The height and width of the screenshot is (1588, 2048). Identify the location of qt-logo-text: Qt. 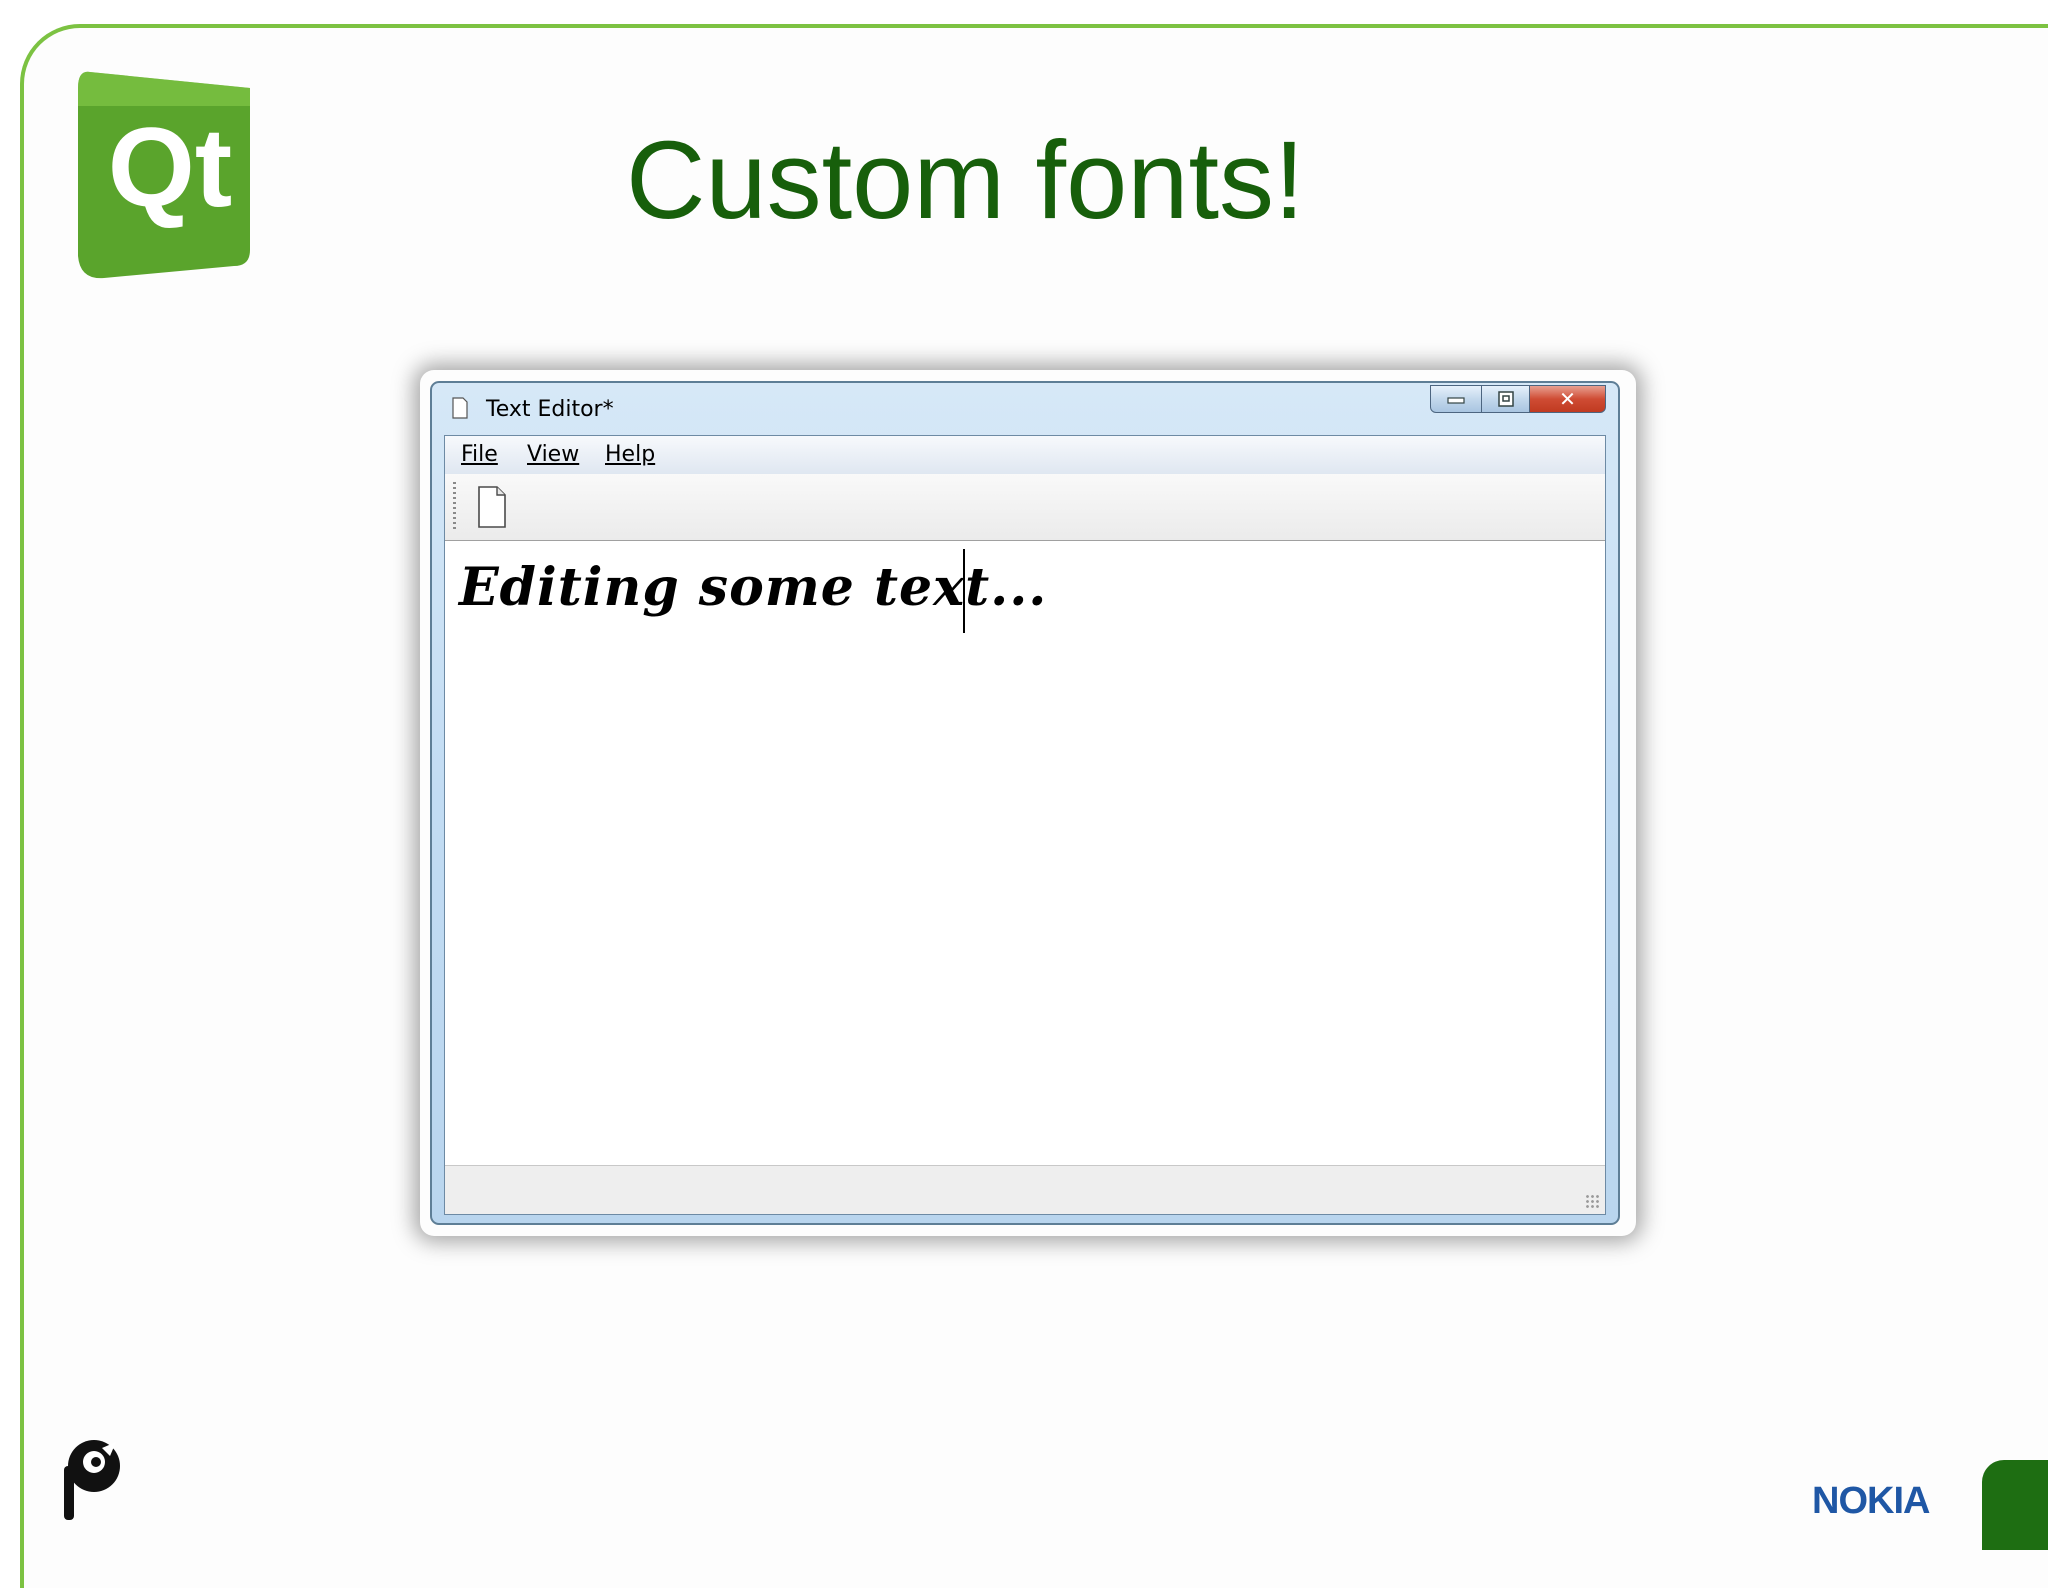
(170, 167).